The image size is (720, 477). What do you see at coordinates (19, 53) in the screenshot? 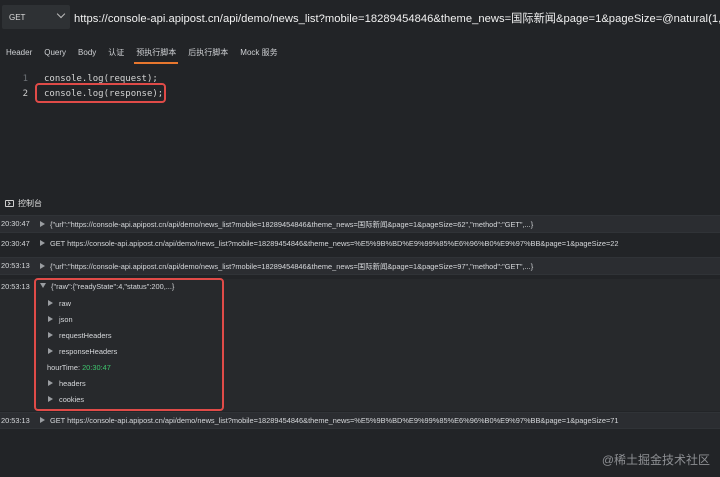
I see `tab-header: Header` at bounding box center [19, 53].